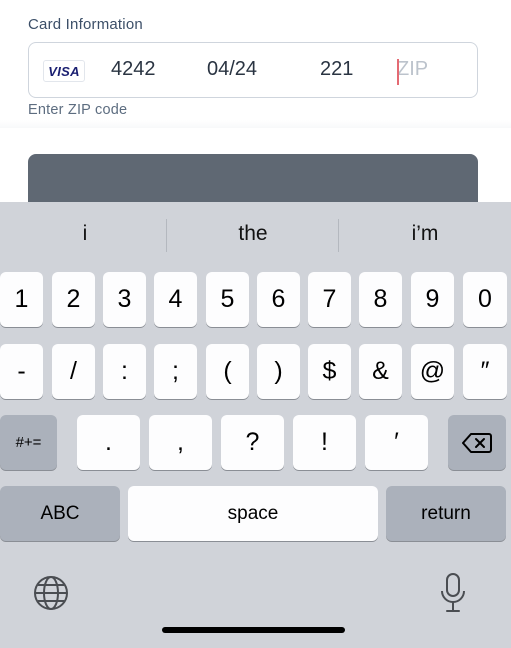  I want to click on backspace-key, so click(477, 442).